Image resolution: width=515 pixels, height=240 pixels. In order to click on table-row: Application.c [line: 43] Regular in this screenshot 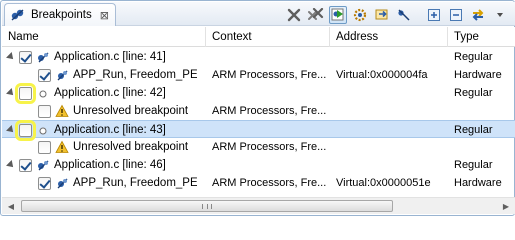, I will do `click(258, 130)`.